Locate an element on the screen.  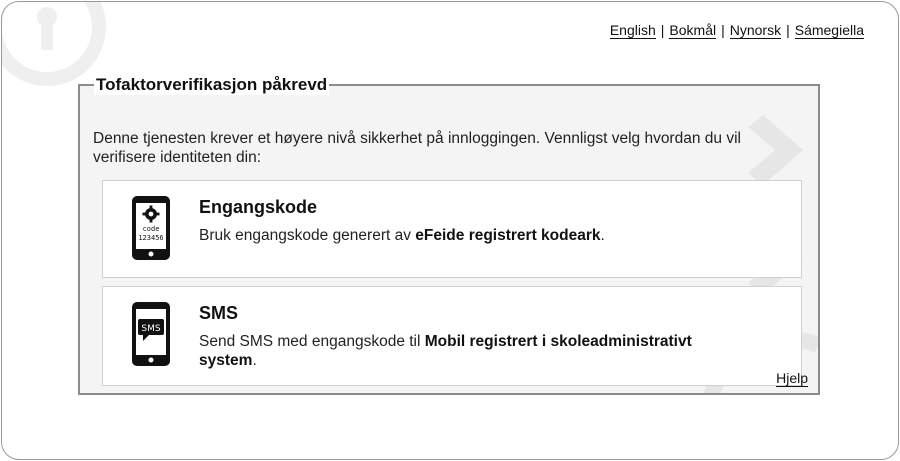
icon-code-text: code is located at coordinates (151, 229).